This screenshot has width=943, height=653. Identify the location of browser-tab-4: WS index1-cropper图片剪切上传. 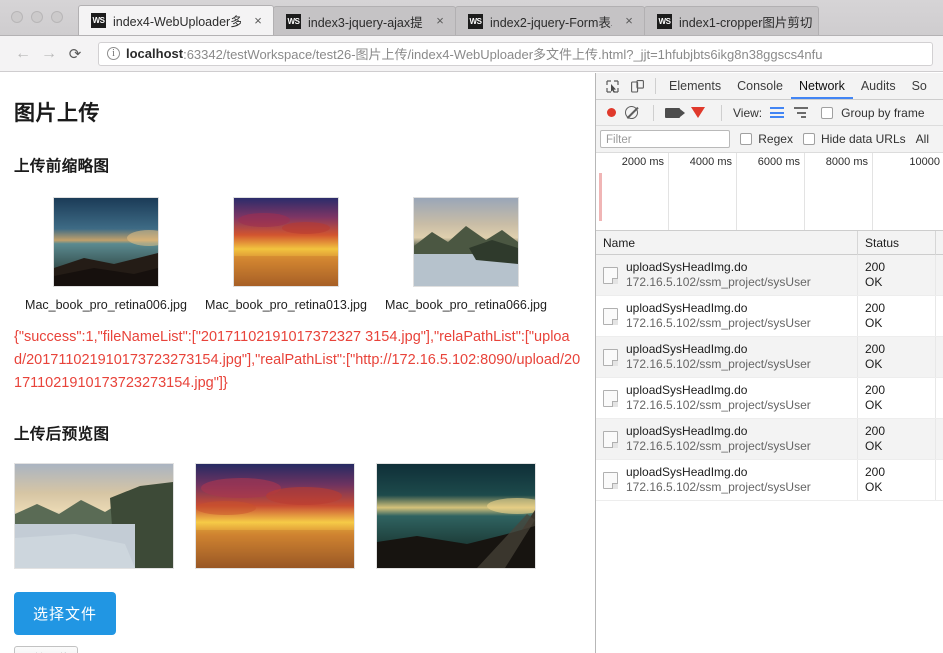
(731, 20).